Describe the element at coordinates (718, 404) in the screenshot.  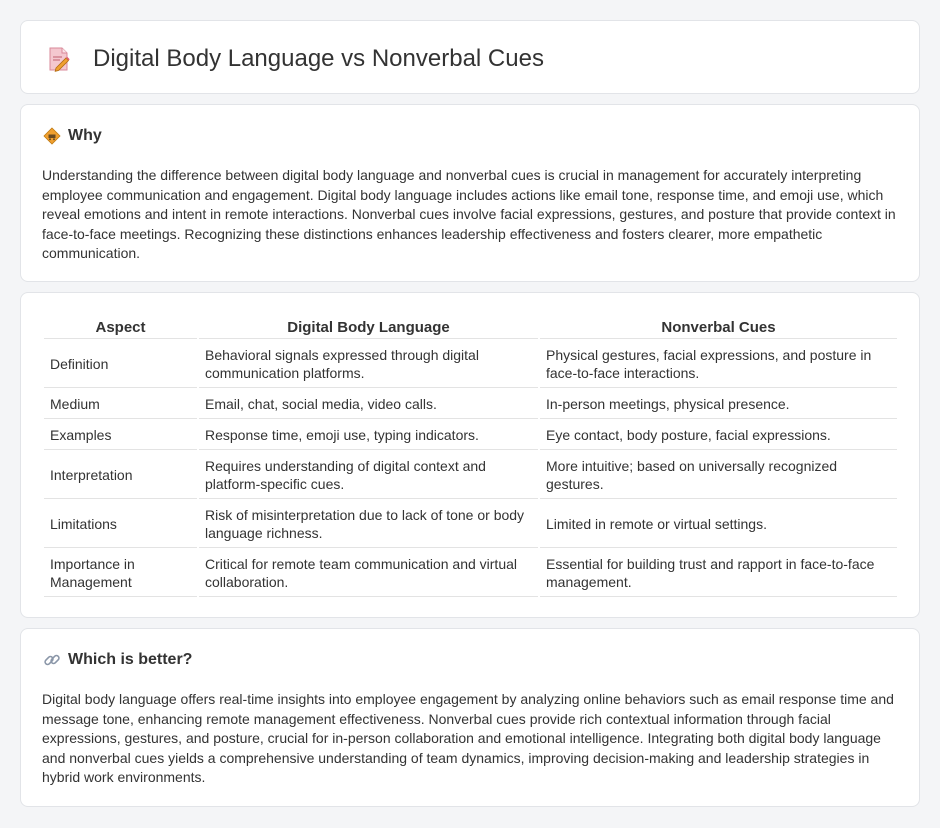
I see `row-nonverbal: In-person meetings, physical presence.` at that location.